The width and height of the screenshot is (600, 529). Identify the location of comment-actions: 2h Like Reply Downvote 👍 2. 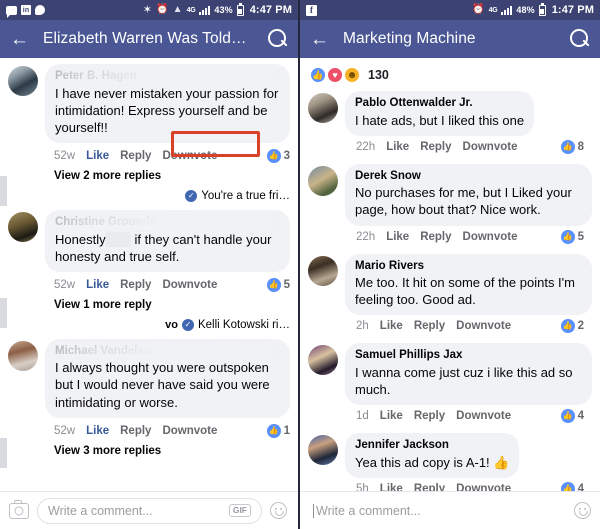
(468, 324).